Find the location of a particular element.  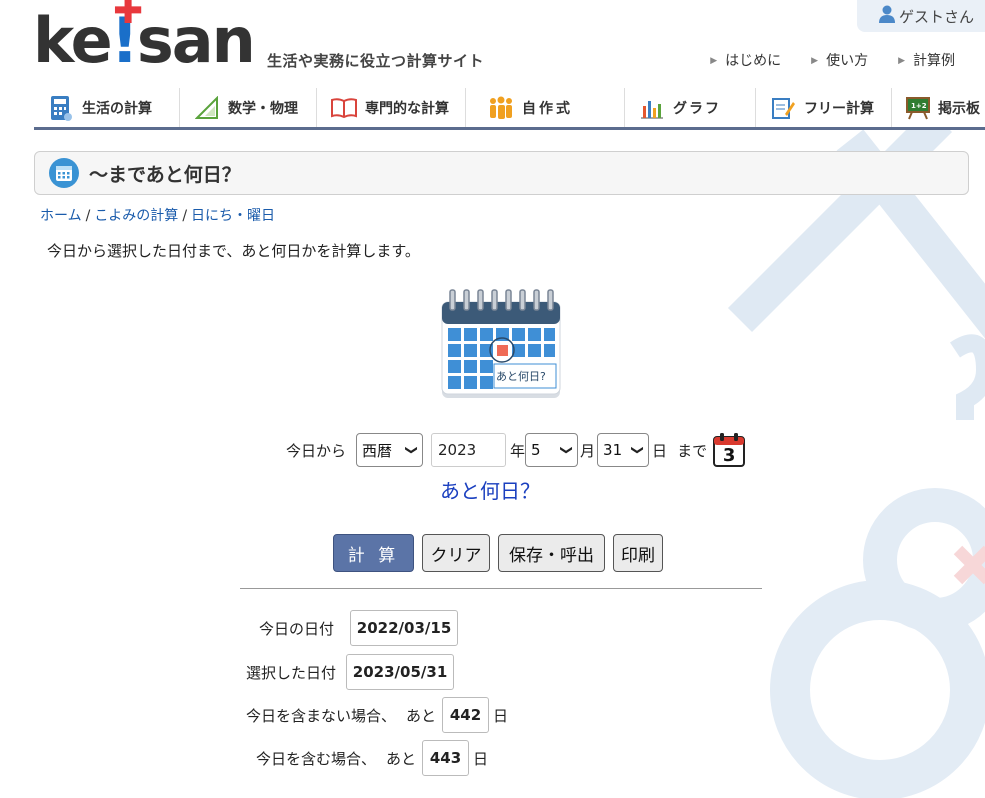

breadcrumb-date-weekday: 日にち・曜日 is located at coordinates (233, 216).